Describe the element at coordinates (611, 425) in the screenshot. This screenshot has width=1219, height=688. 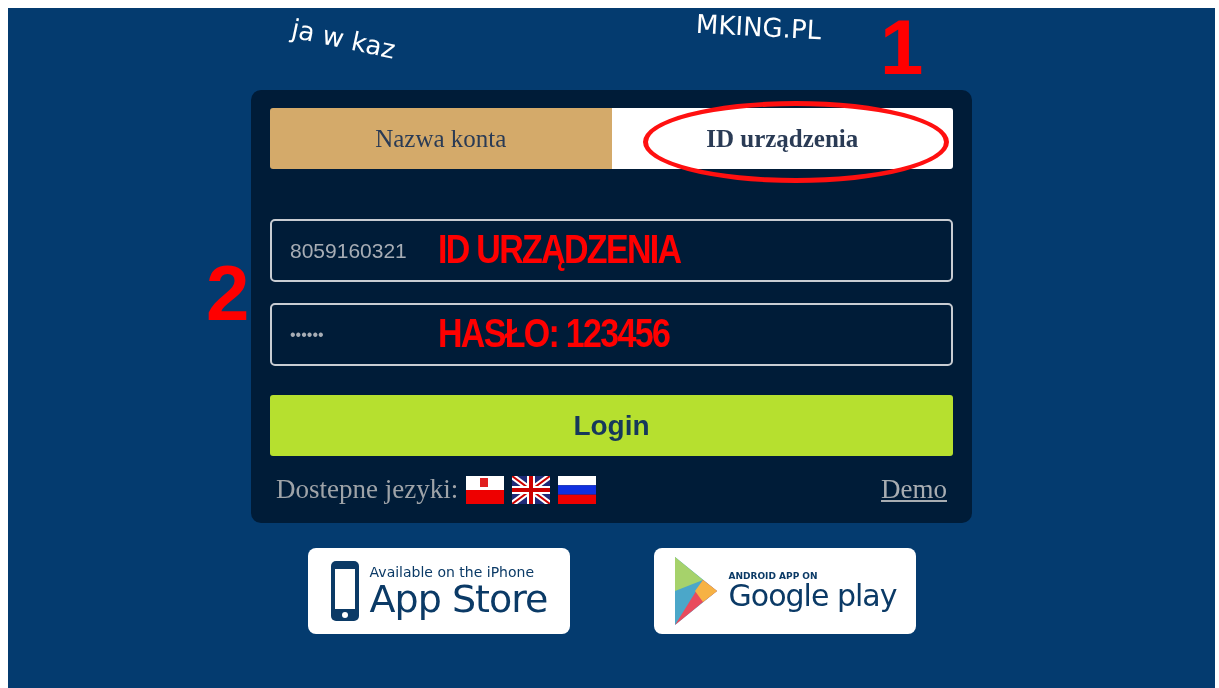
I see `login-button: Login` at that location.